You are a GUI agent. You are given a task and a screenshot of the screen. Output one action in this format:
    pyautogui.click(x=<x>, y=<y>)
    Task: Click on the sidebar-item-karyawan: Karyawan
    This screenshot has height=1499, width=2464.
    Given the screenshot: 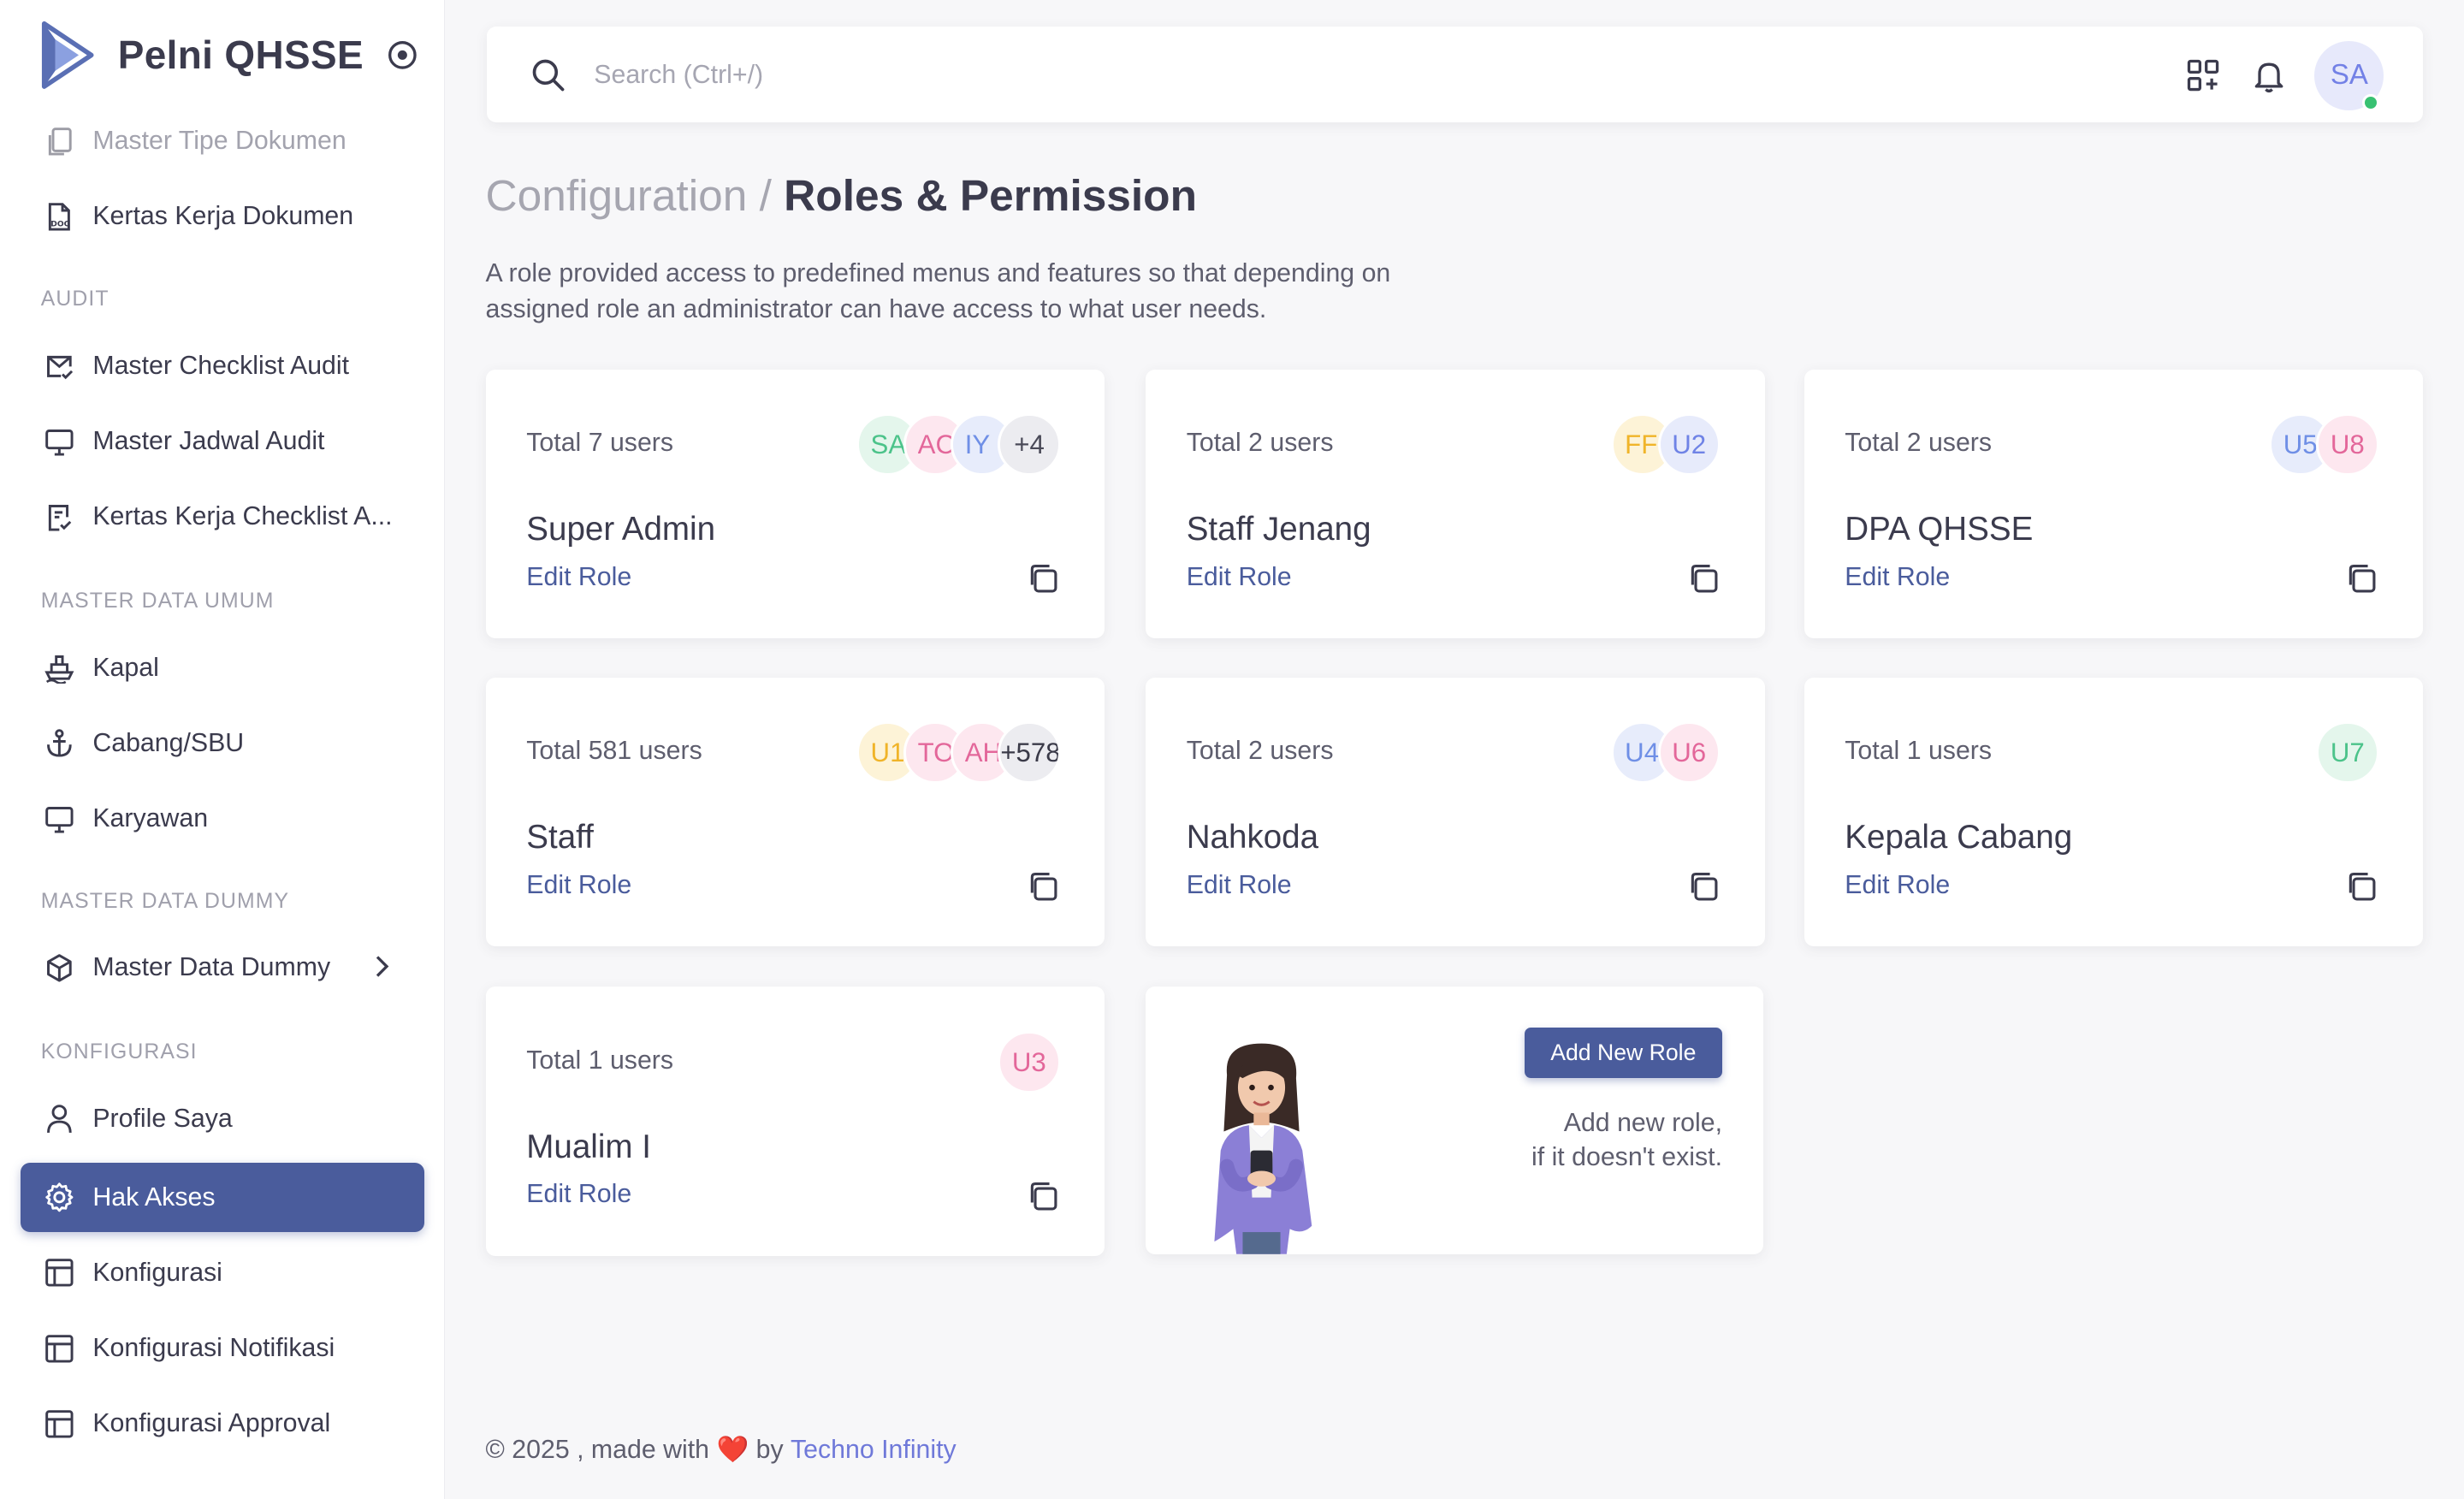 What is the action you would take?
    pyautogui.click(x=222, y=819)
    